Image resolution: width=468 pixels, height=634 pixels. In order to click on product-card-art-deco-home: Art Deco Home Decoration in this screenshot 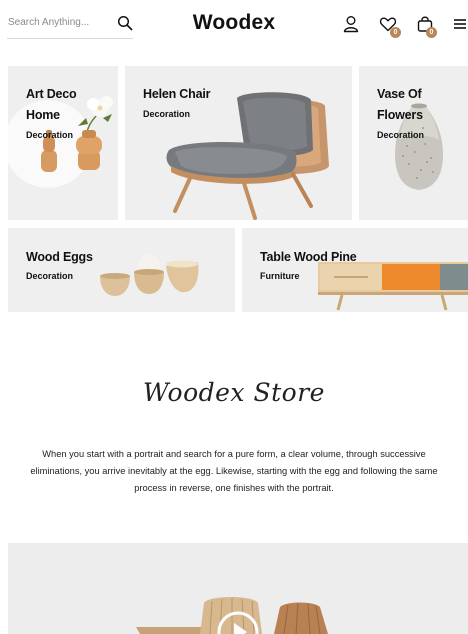, I will do `click(63, 143)`.